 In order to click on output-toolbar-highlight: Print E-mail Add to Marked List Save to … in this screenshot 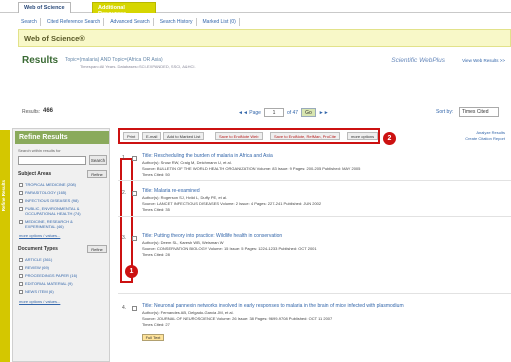, I will do `click(249, 136)`.